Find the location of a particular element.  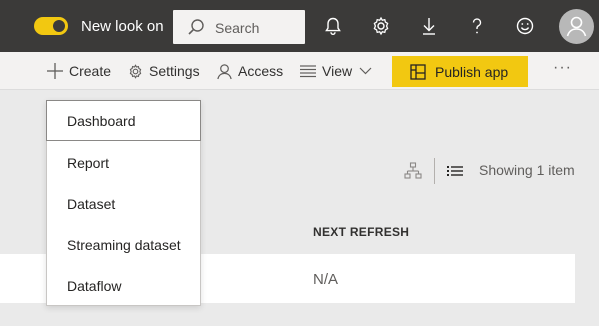

publish-app-label: Publish app is located at coordinates (472, 71).